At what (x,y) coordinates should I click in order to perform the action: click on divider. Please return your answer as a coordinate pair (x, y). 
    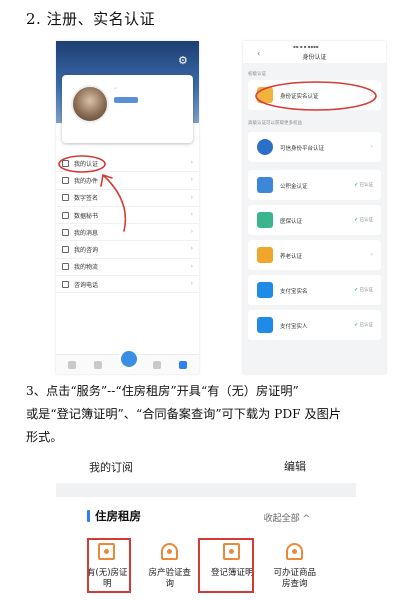
    Looking at the image, I should click on (206, 490).